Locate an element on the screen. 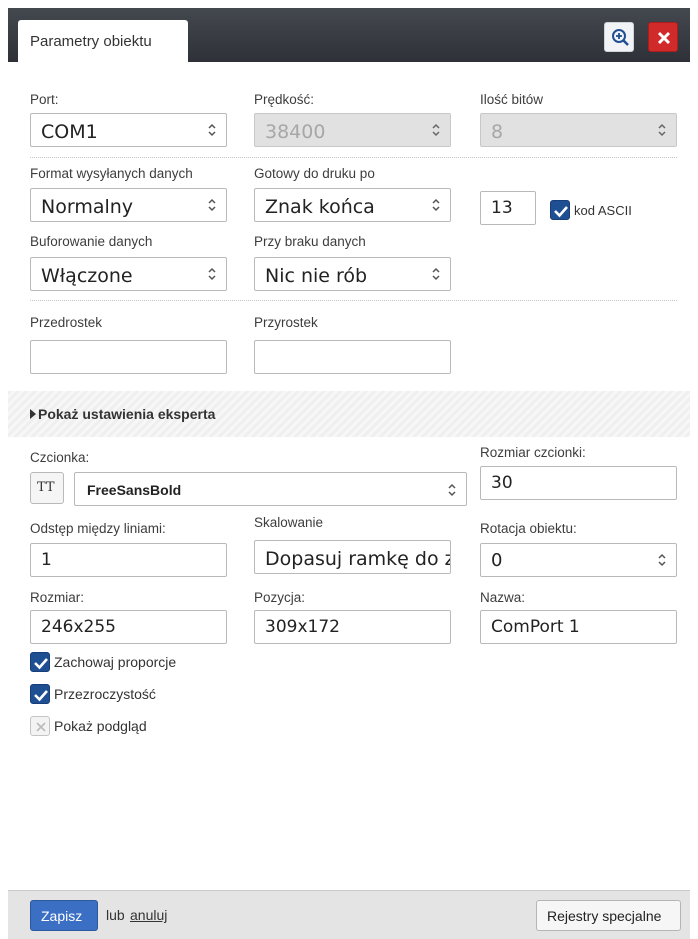  buffer-label: Buforowanie danych is located at coordinates (91, 241).